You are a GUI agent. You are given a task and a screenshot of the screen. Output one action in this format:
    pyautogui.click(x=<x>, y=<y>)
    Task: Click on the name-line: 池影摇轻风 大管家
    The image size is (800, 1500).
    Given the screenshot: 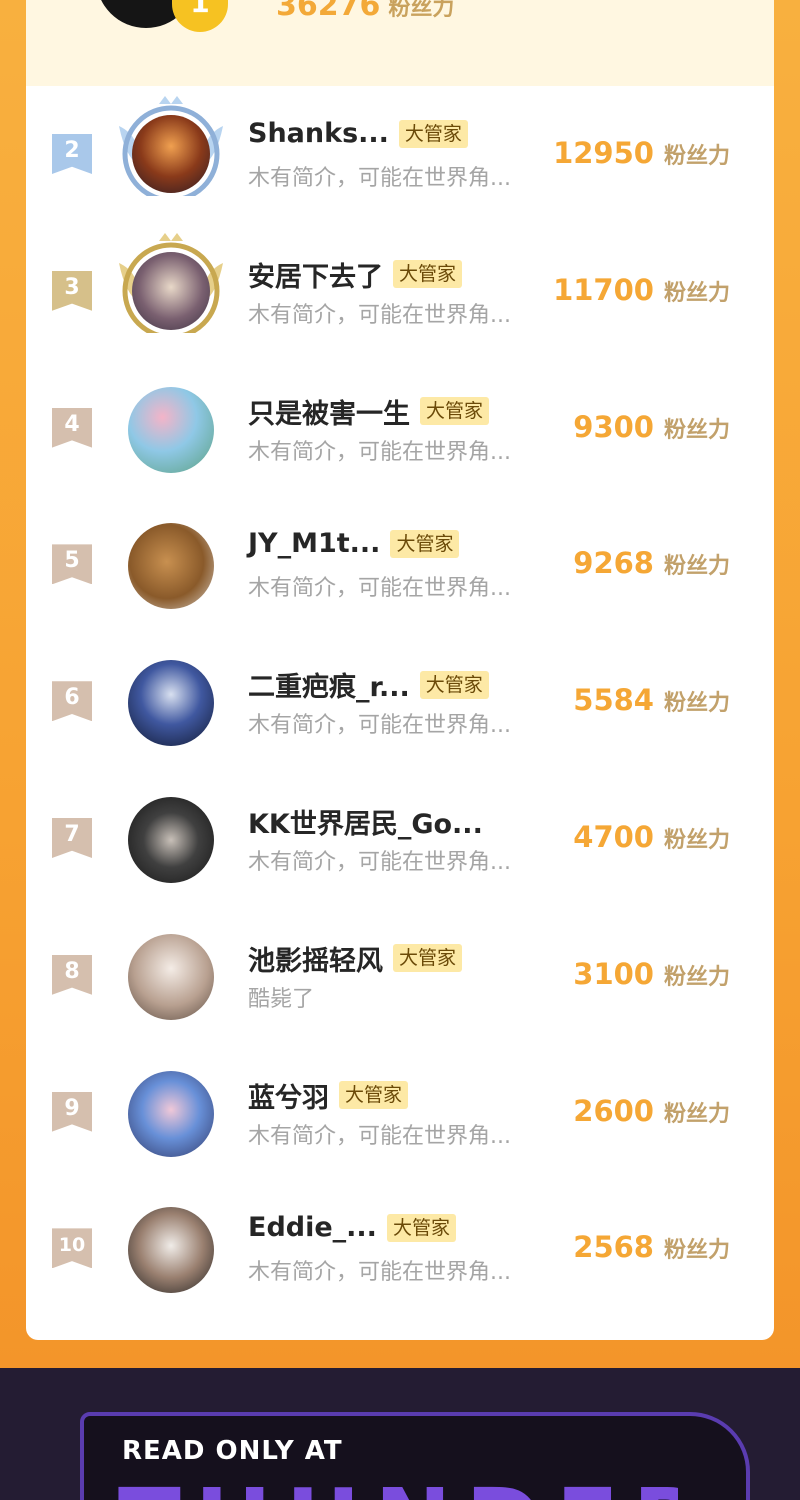 What is the action you would take?
    pyautogui.click(x=355, y=958)
    